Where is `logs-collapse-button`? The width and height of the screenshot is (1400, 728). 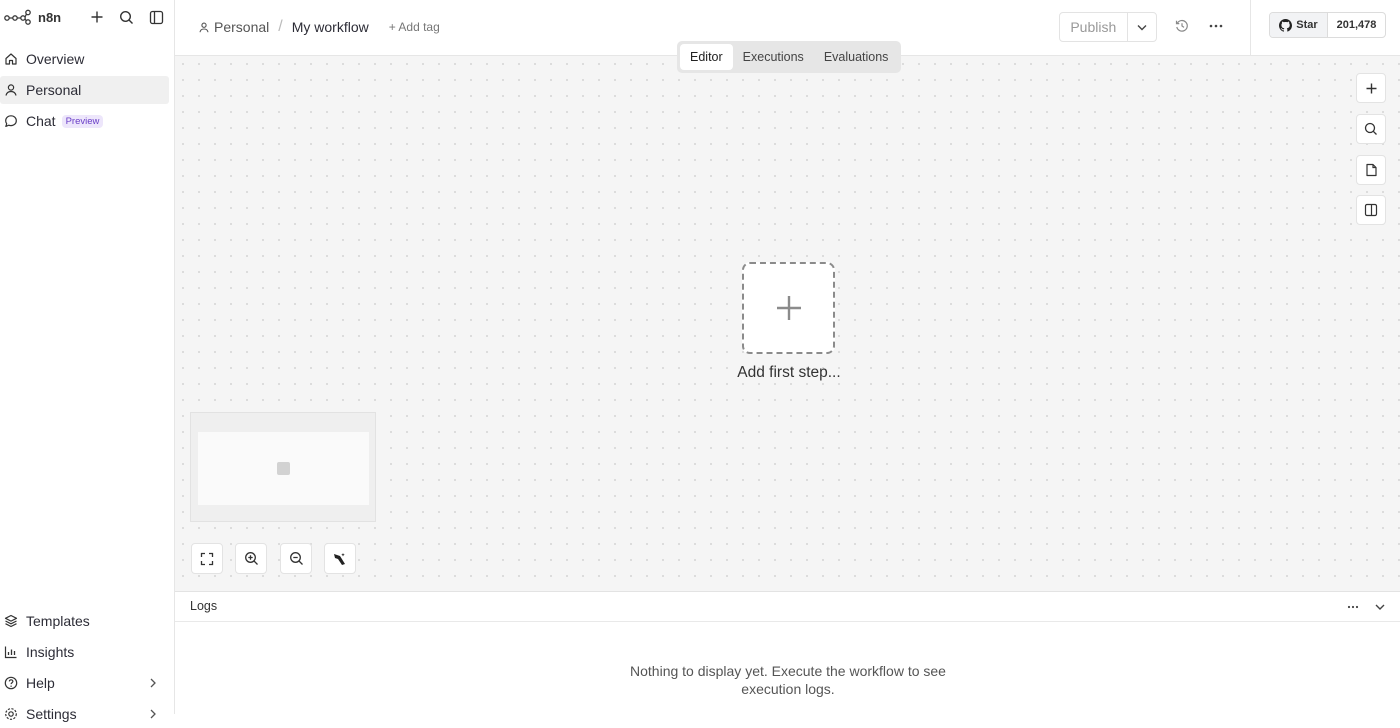
logs-collapse-button is located at coordinates (1382, 607).